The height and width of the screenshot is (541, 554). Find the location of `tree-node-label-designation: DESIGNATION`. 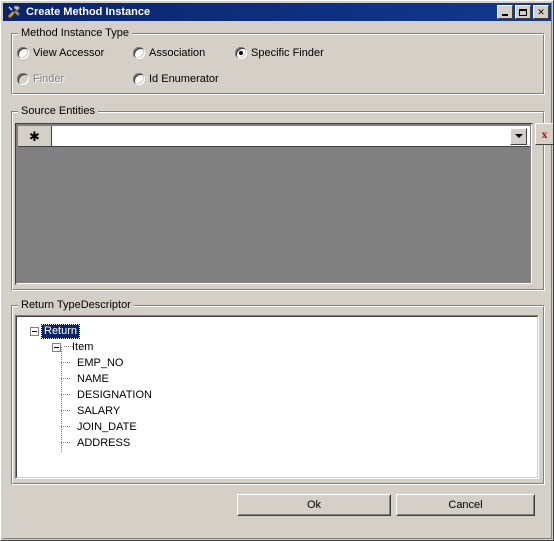

tree-node-label-designation: DESIGNATION is located at coordinates (114, 394).